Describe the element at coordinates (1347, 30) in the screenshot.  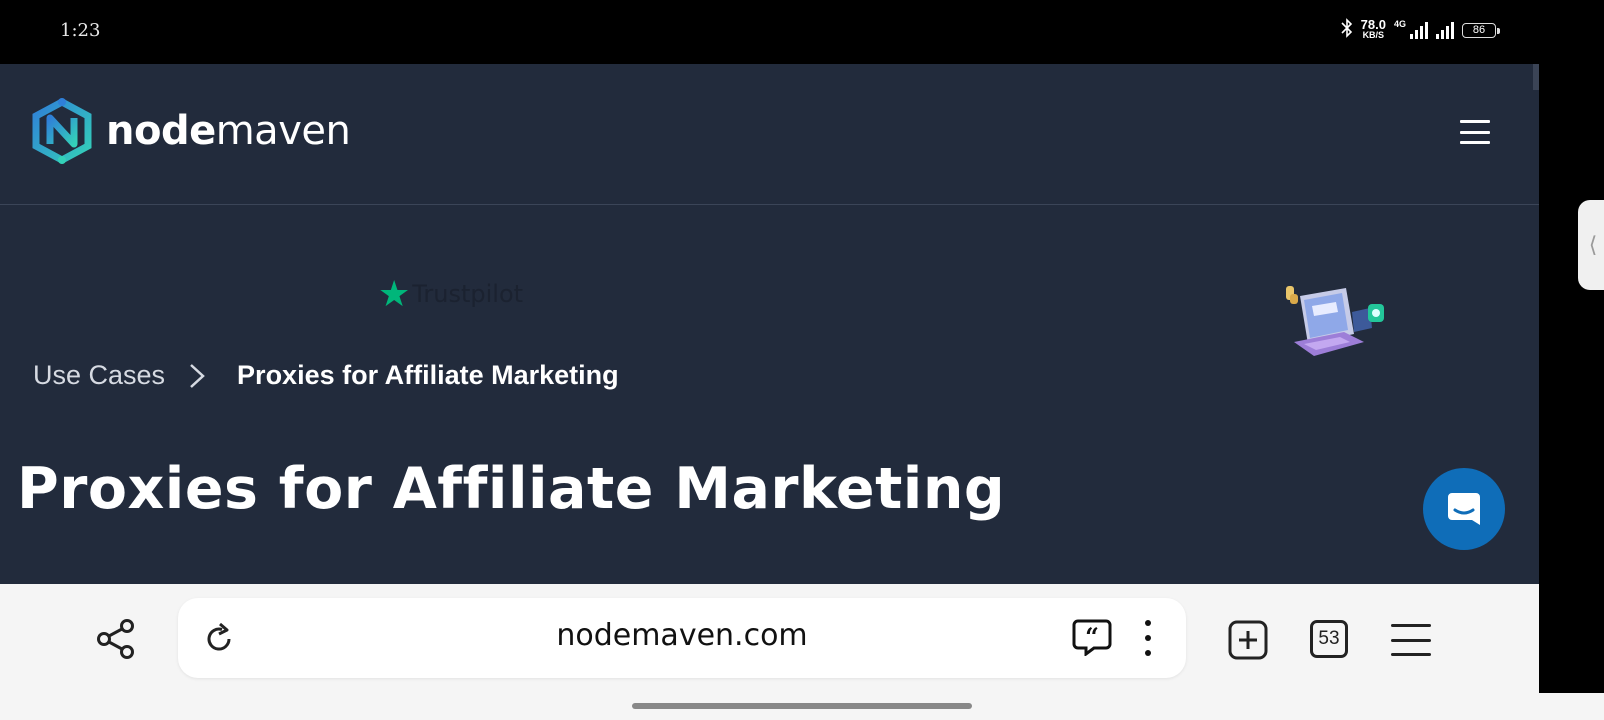
I see `bluetooth-icon` at that location.